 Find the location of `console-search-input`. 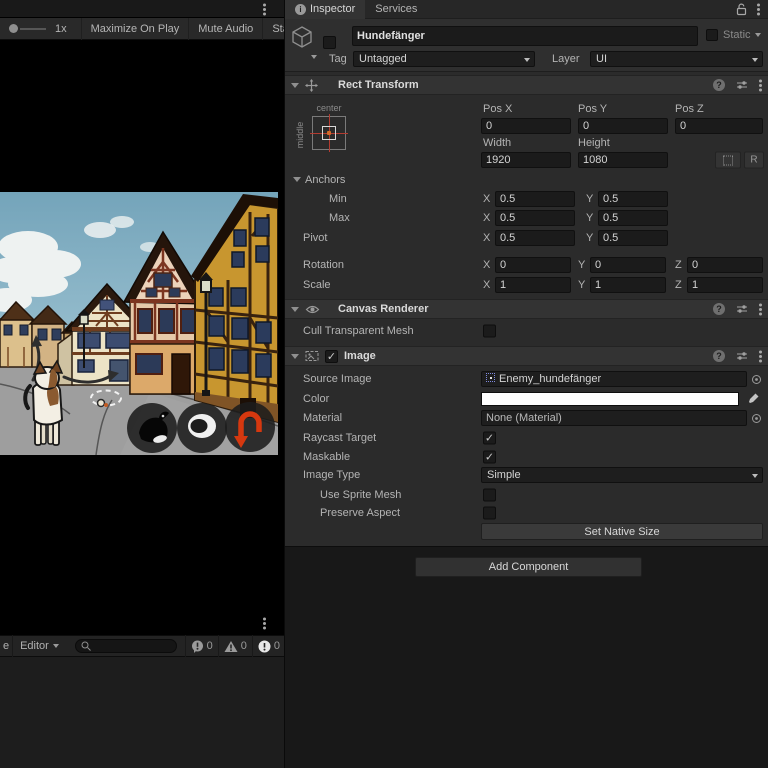

console-search-input is located at coordinates (125, 646).